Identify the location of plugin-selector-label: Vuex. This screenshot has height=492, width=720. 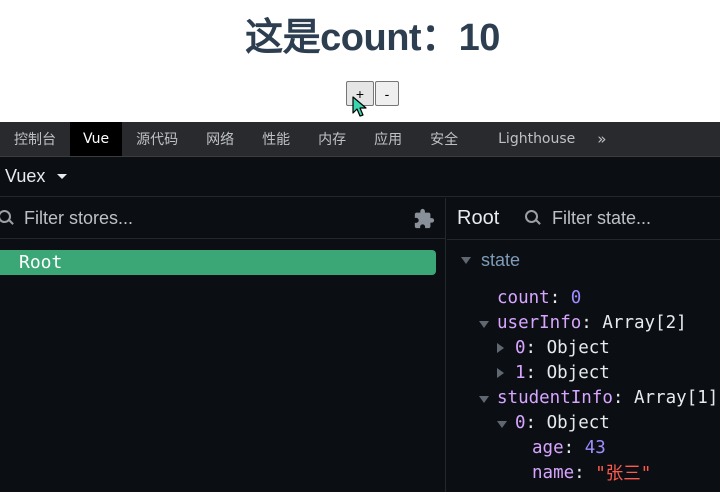
(25, 176).